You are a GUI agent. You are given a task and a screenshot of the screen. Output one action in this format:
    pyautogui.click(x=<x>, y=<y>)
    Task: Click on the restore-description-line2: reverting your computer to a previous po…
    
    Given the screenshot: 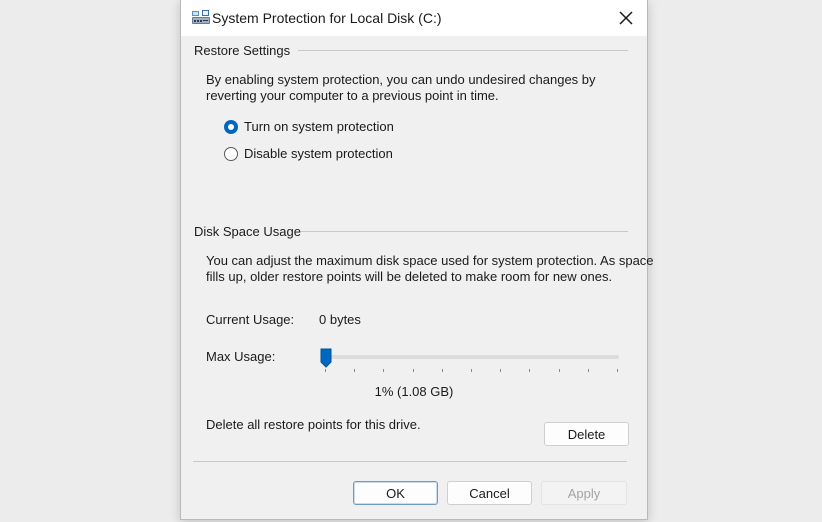 What is the action you would take?
    pyautogui.click(x=352, y=95)
    